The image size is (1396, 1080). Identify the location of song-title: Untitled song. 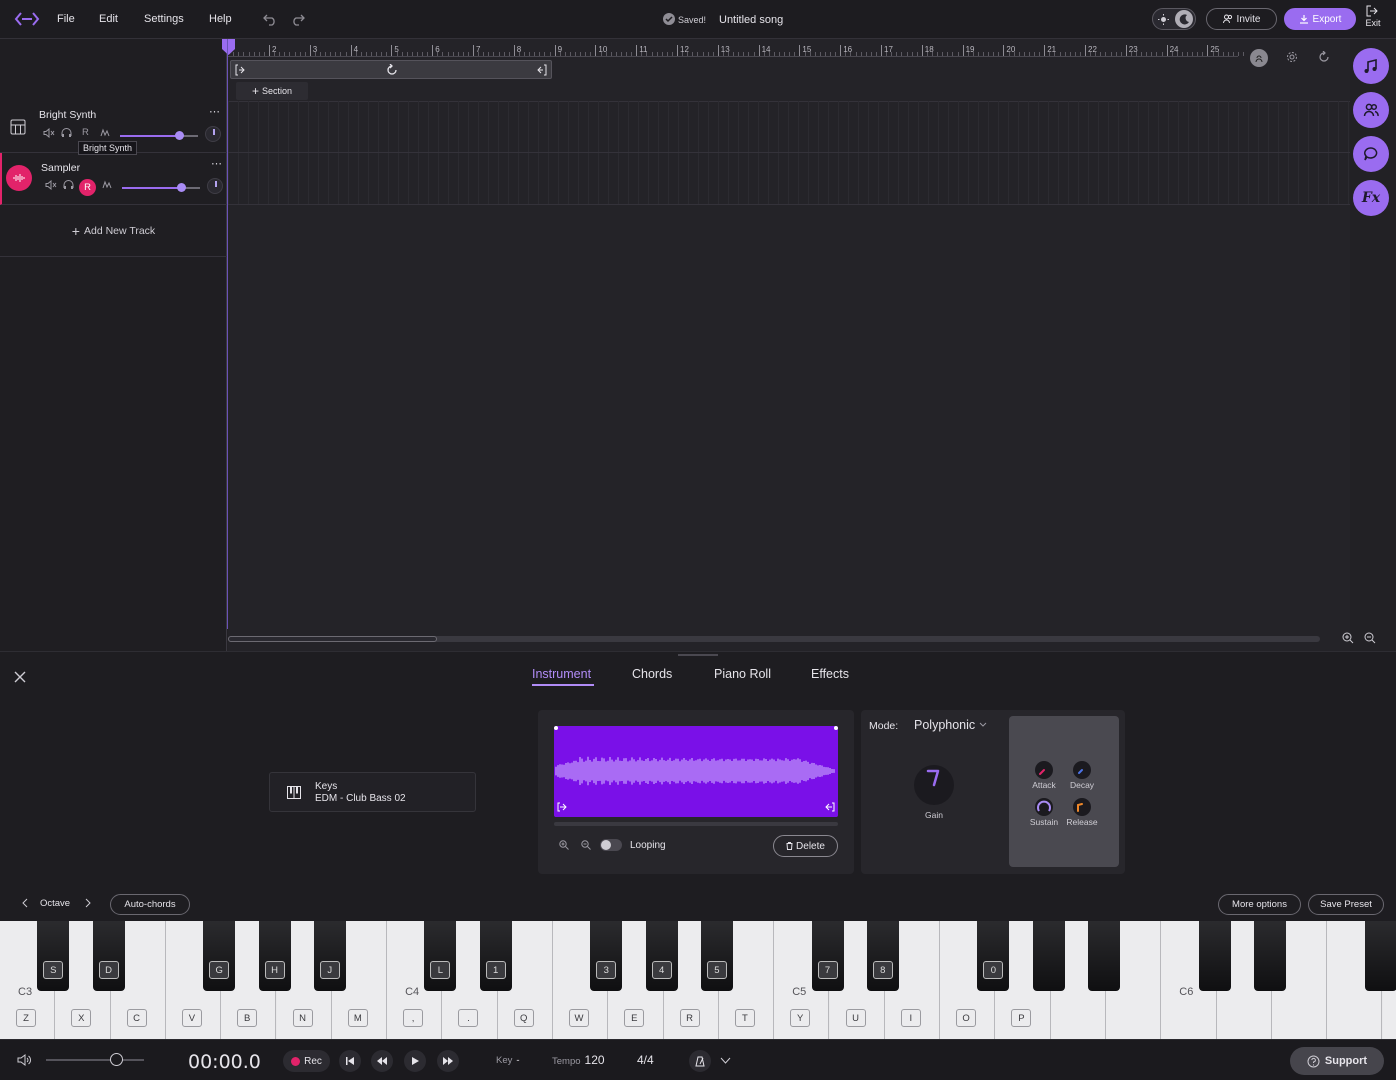
(751, 20).